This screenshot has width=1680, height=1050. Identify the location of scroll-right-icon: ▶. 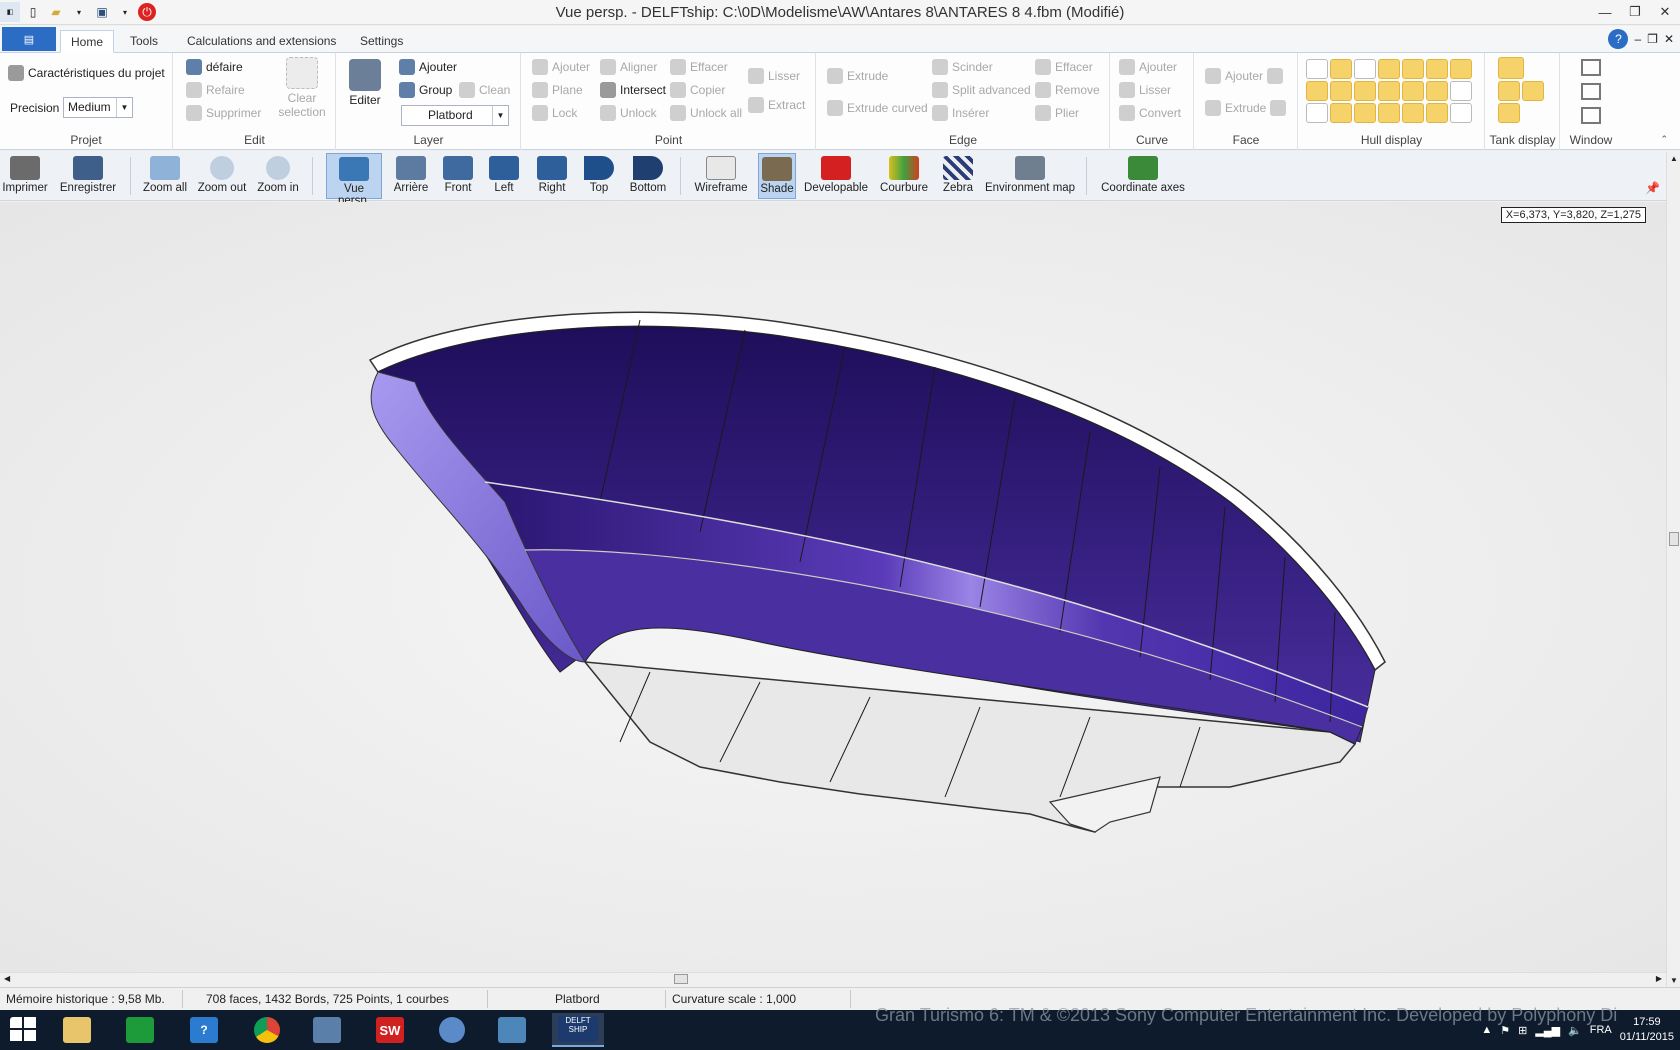
(1659, 978).